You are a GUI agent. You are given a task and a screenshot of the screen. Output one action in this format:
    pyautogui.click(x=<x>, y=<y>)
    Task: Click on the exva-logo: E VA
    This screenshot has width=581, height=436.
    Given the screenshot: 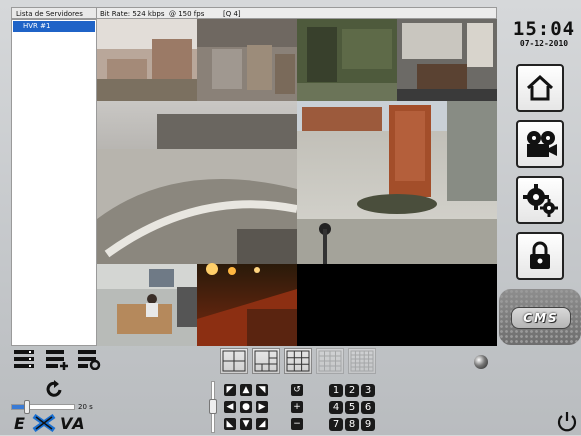 What is the action you would take?
    pyautogui.click(x=64, y=424)
    